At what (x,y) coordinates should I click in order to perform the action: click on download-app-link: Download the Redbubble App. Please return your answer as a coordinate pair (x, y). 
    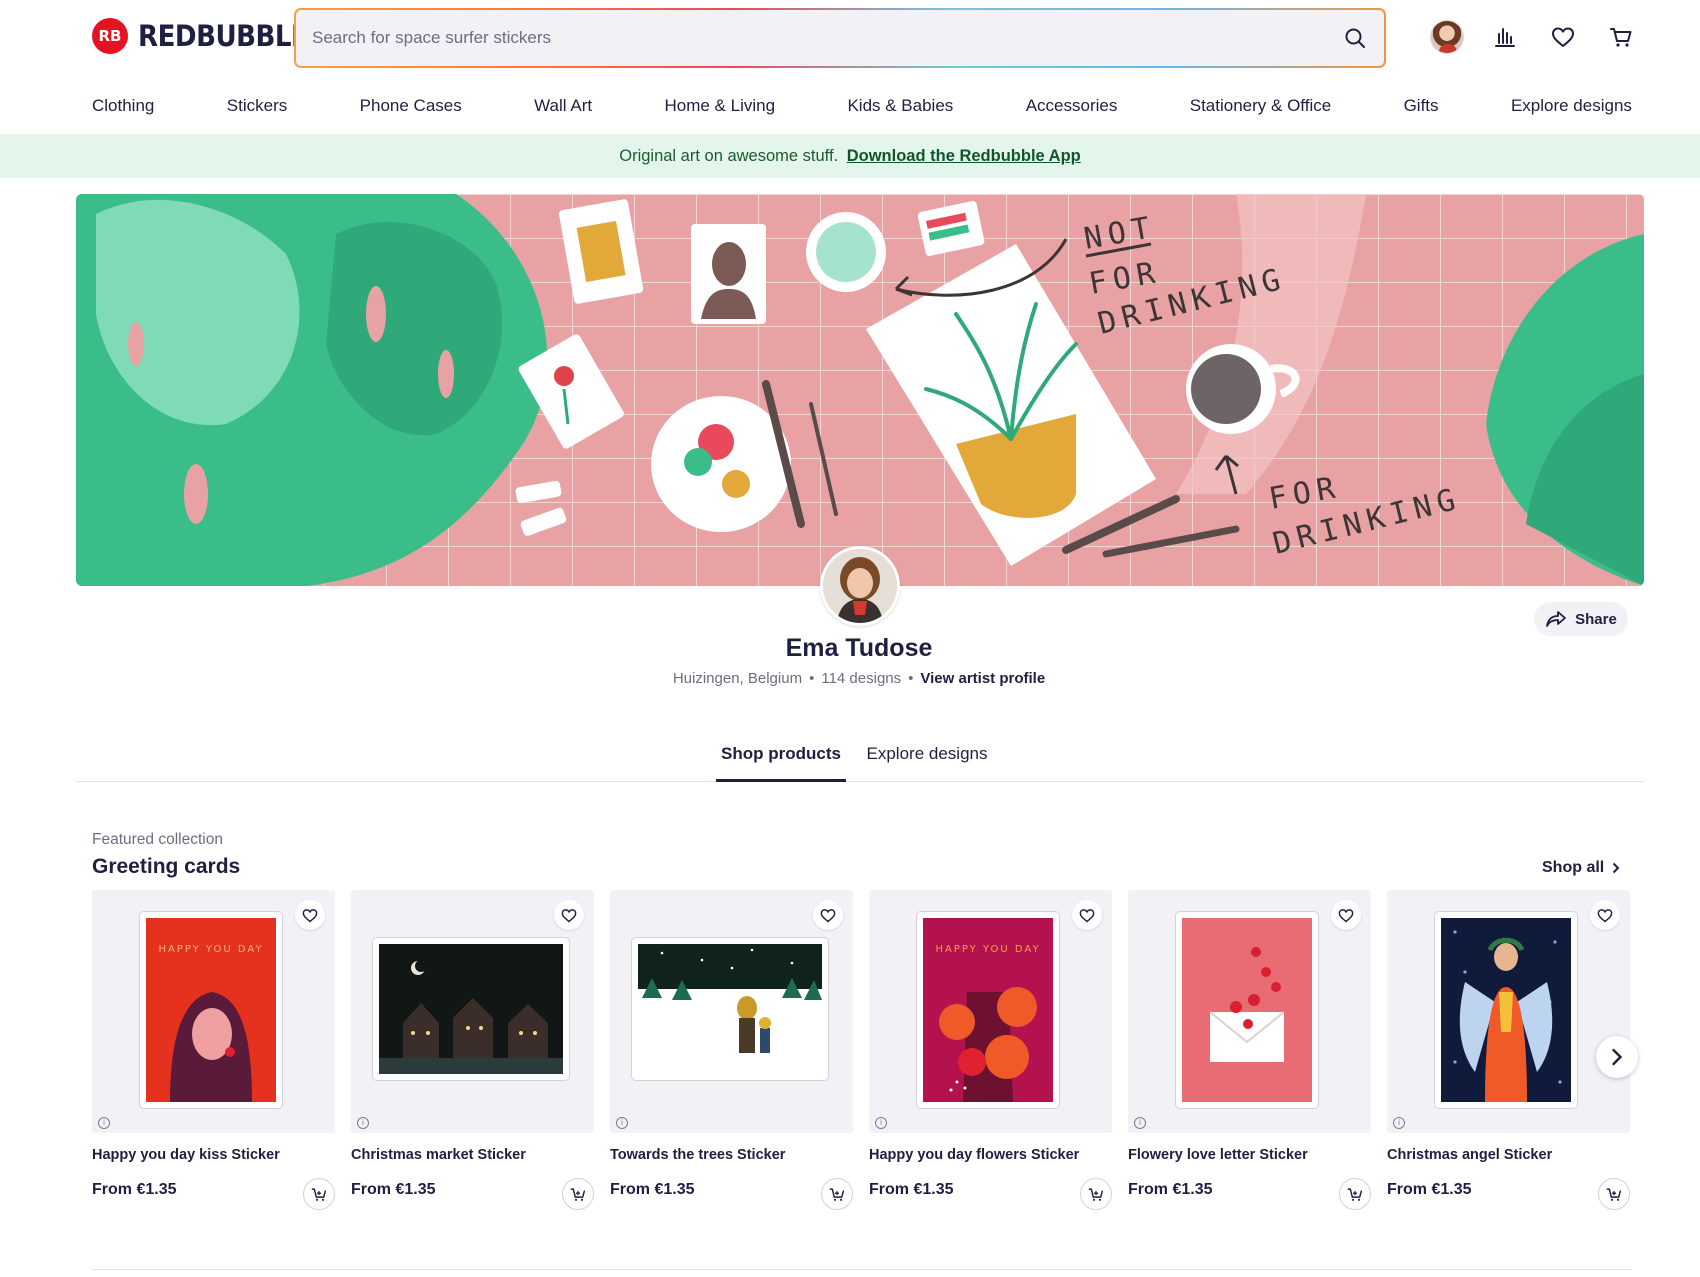
    Looking at the image, I should click on (964, 156).